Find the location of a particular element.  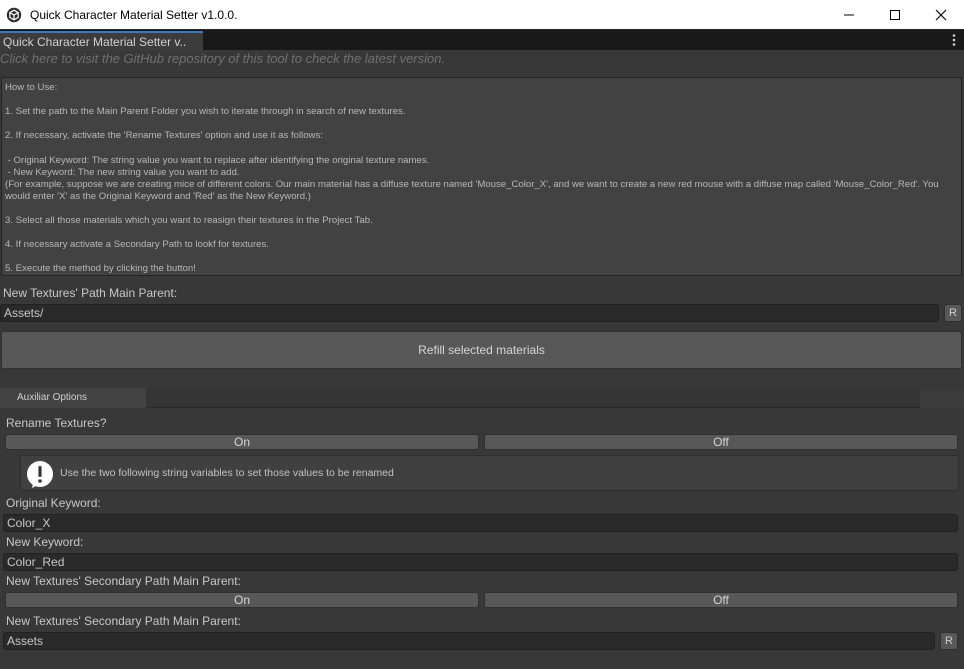

secondary-path-field: Assets is located at coordinates (469, 641).